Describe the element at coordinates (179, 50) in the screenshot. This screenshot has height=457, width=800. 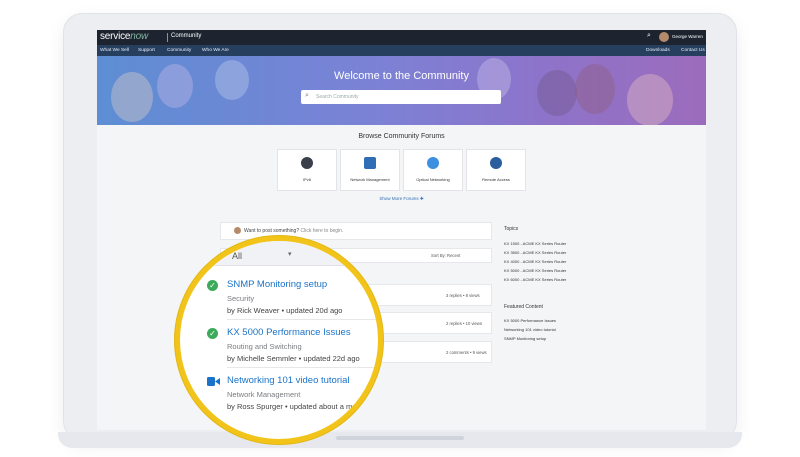
I see `nav-community: Community` at that location.